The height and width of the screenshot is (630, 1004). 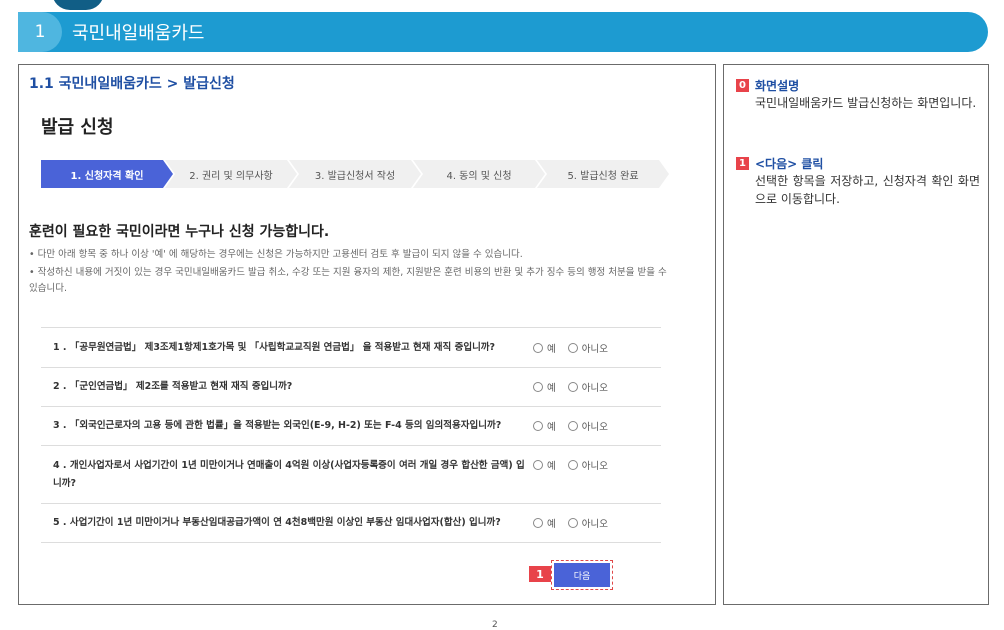 What do you see at coordinates (351, 387) in the screenshot?
I see `question-row: 2 . 「군인연금법」 제2조를 적용받고 현재 재직 중입니까? 예 아니오` at bounding box center [351, 387].